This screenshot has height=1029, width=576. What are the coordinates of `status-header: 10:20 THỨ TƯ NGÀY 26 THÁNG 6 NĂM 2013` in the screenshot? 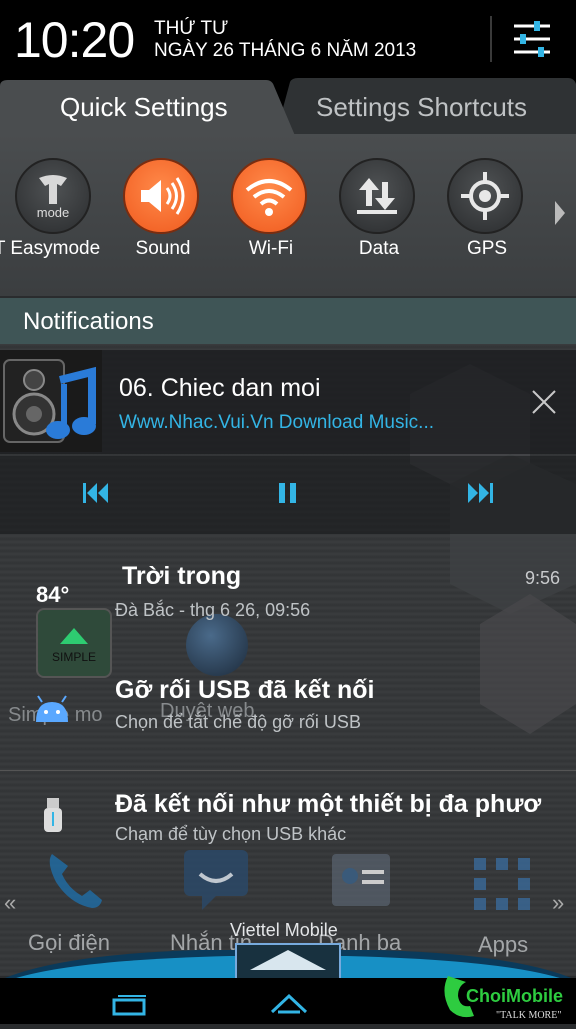 It's located at (288, 40).